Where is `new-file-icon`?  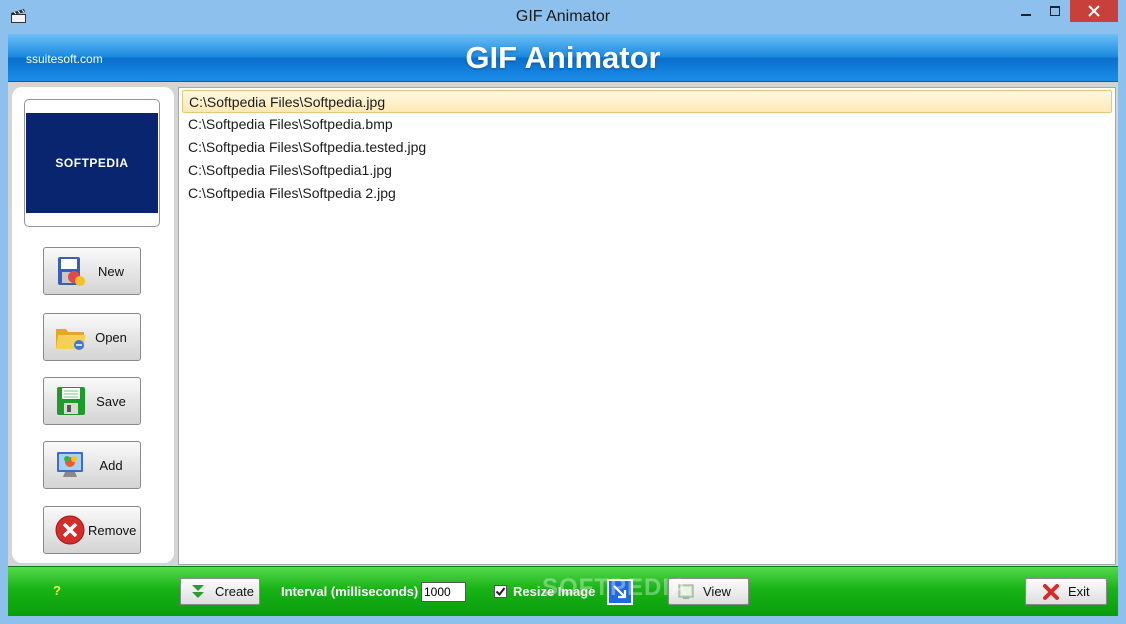
new-file-icon is located at coordinates (71, 271).